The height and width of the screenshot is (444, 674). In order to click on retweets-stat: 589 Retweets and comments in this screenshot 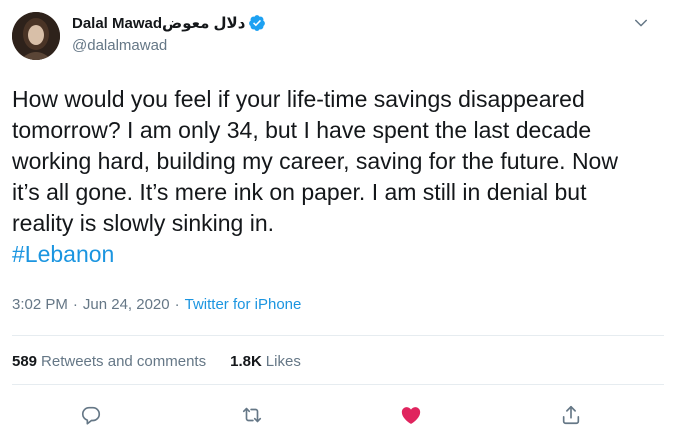, I will do `click(109, 361)`.